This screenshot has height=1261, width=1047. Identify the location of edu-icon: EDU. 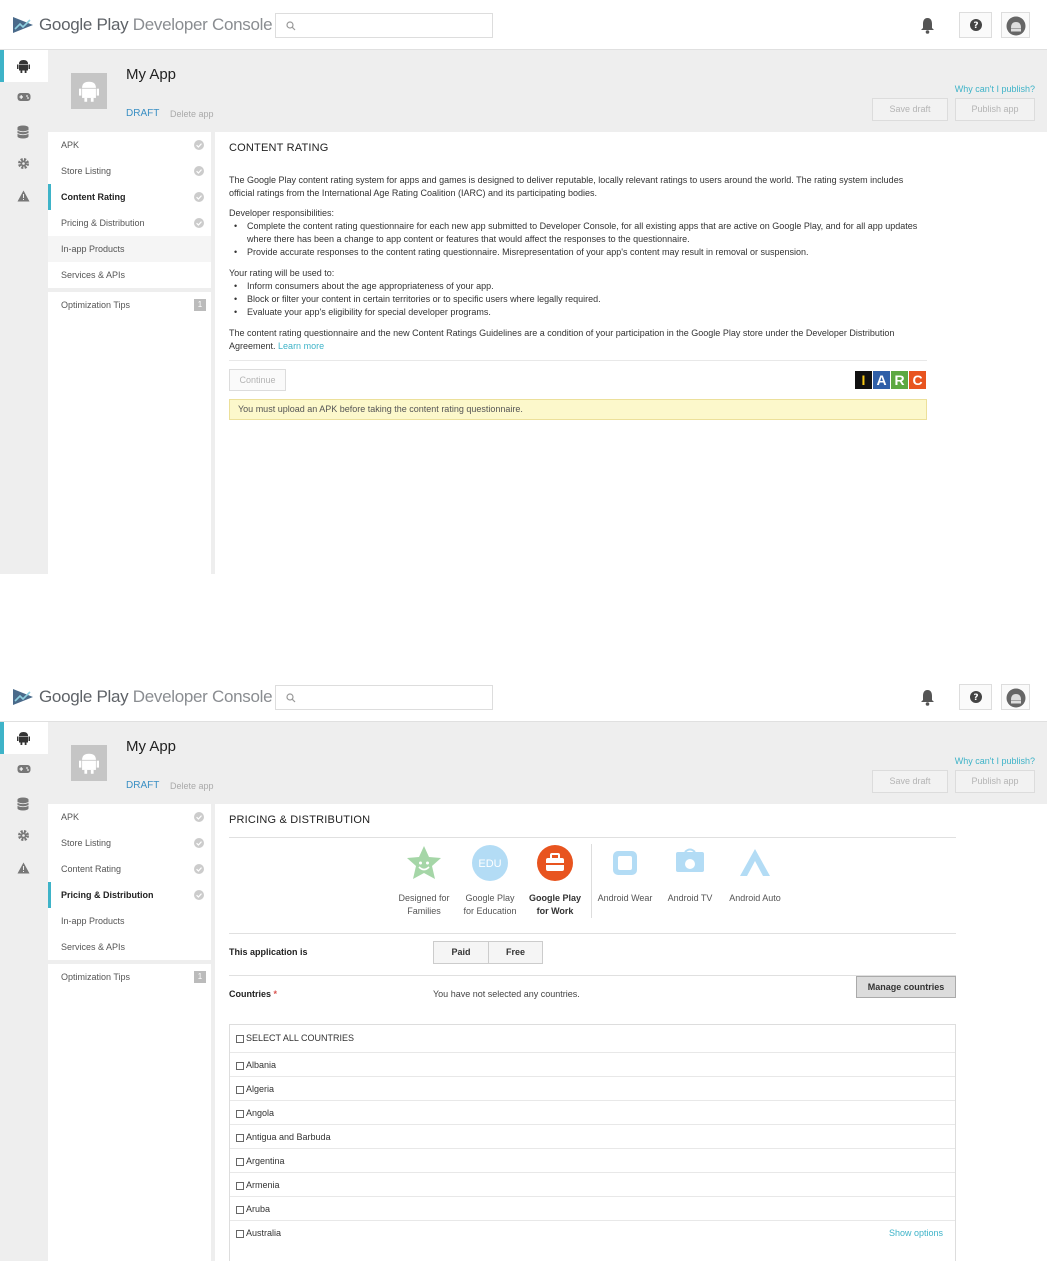
(490, 863).